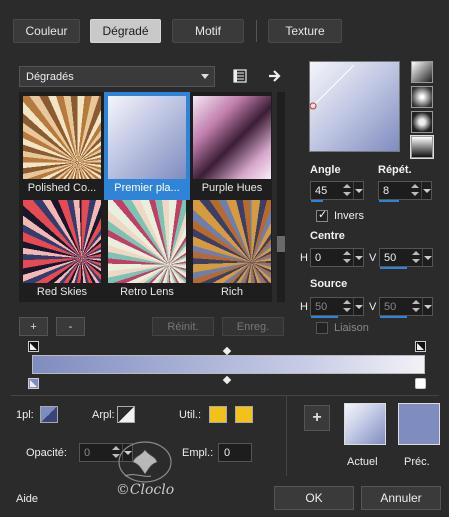 The width and height of the screenshot is (449, 517). Describe the element at coordinates (322, 215) in the screenshot. I see `invert-checkbox` at that location.